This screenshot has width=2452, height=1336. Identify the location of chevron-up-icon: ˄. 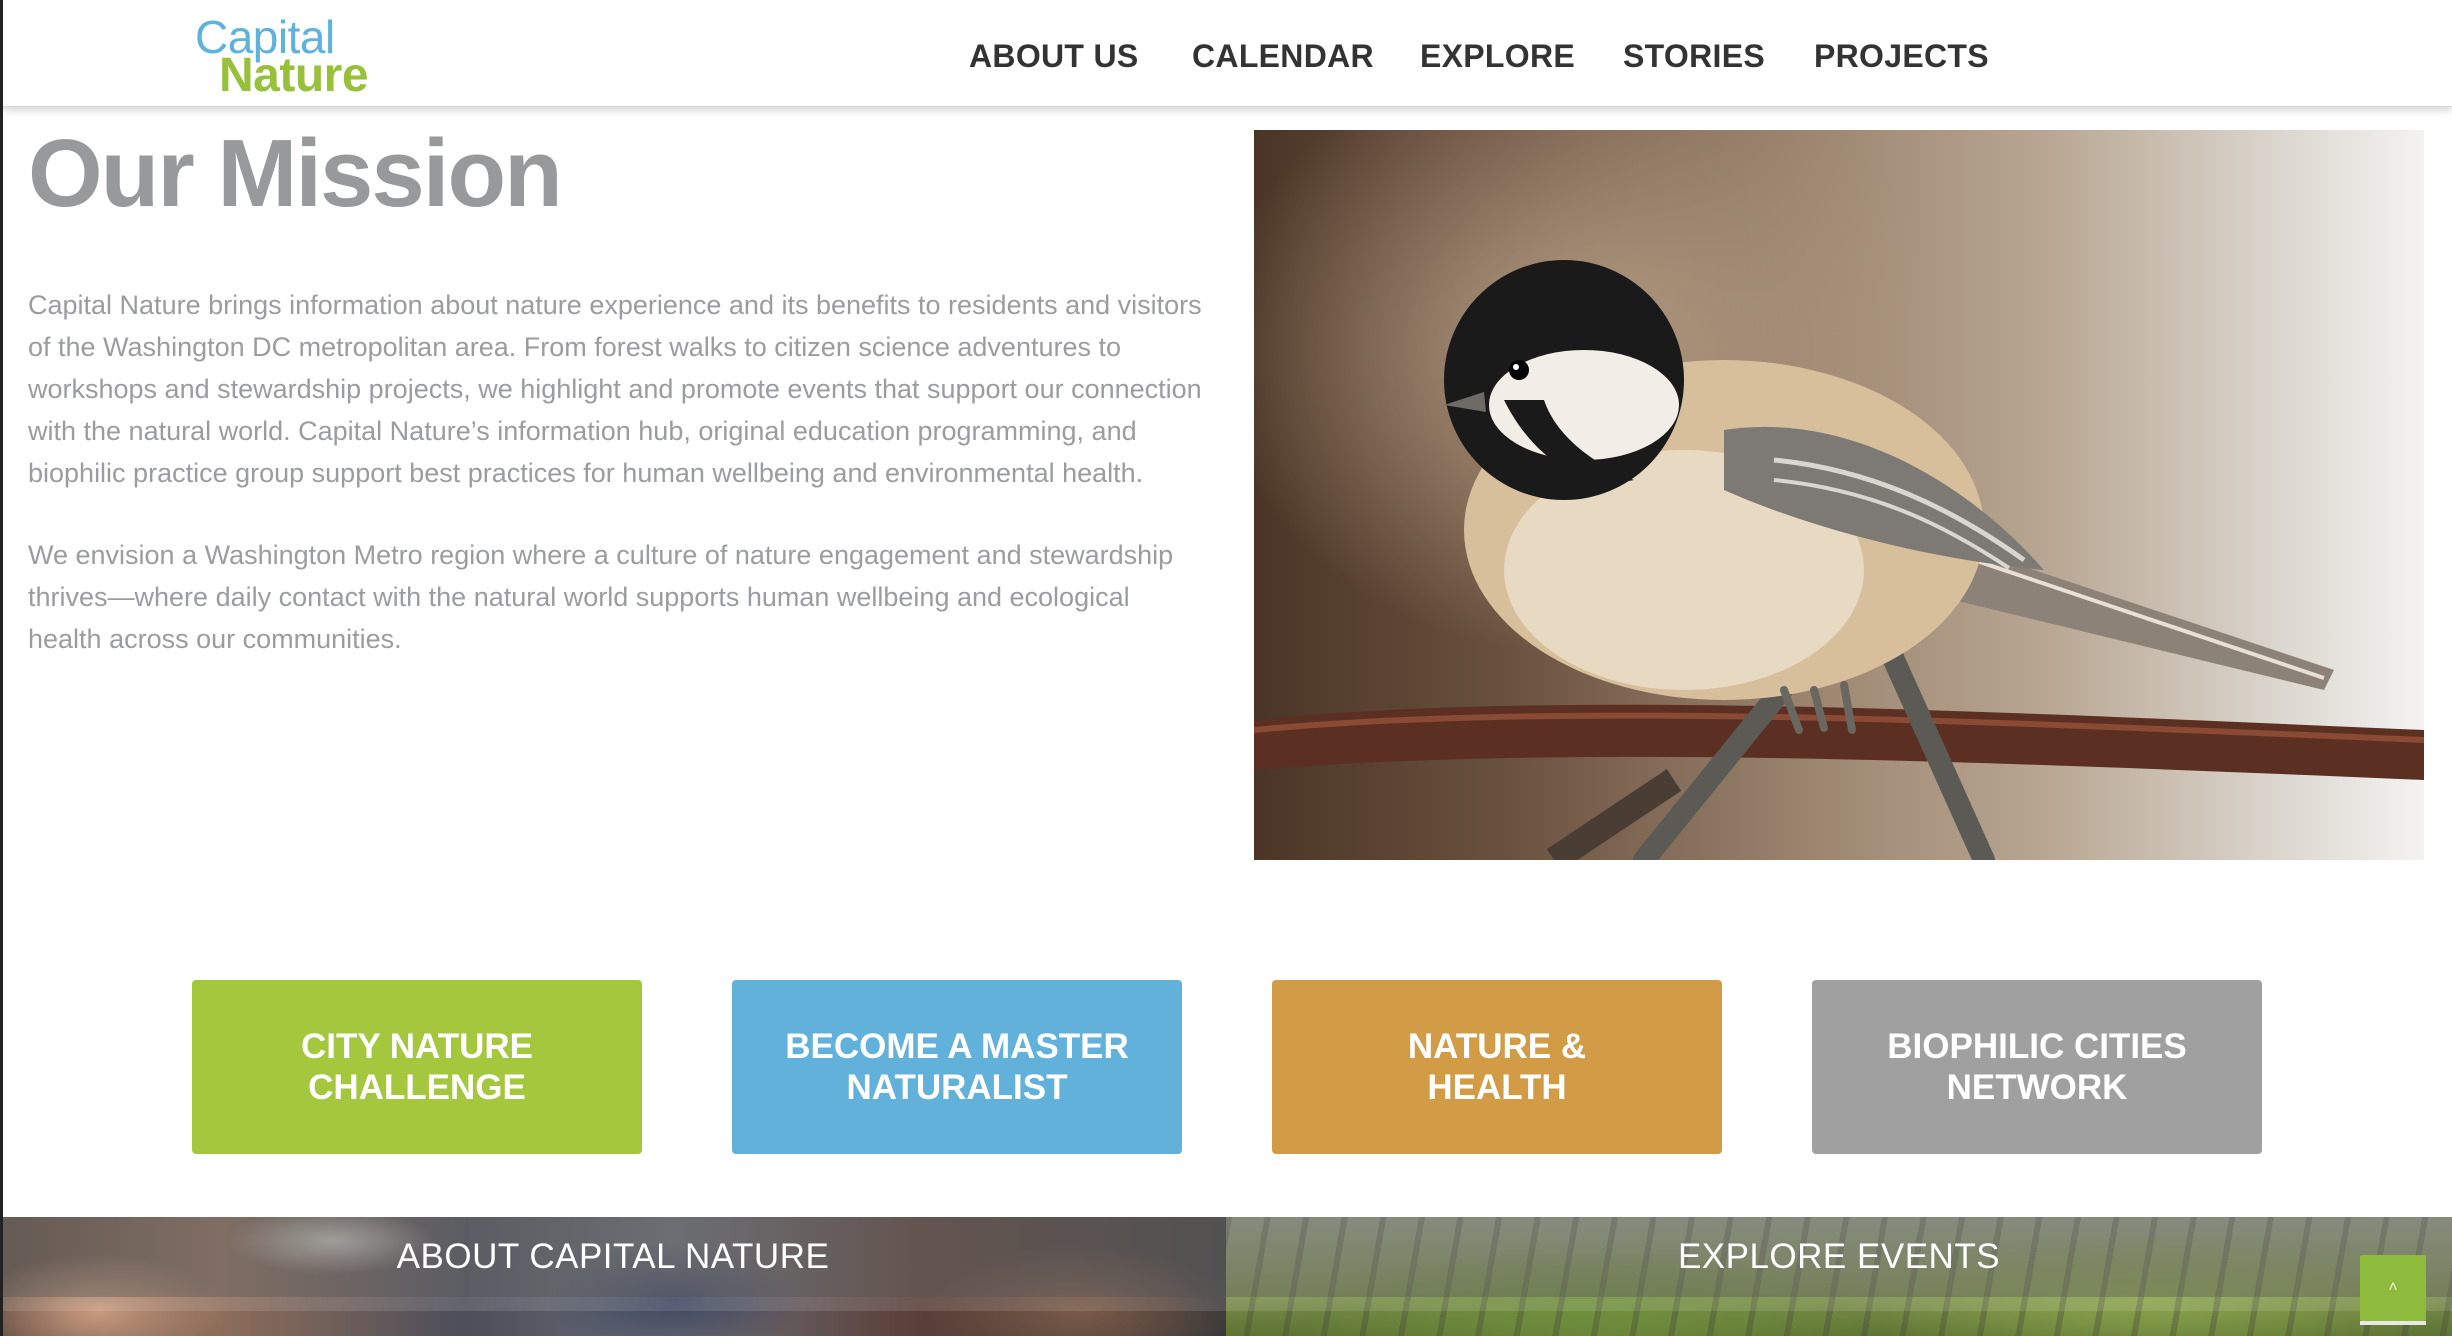
(2393, 1287).